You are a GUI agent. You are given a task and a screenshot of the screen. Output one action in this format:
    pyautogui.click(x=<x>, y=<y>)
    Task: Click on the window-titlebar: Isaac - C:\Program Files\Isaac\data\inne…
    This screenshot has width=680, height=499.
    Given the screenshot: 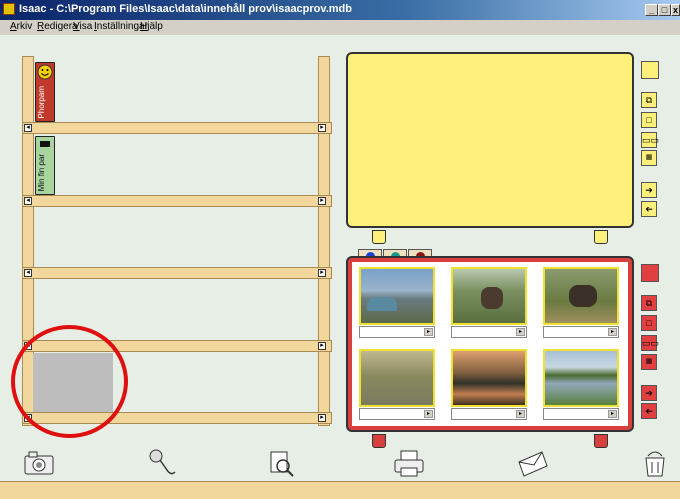 What is the action you would take?
    pyautogui.click(x=340, y=10)
    